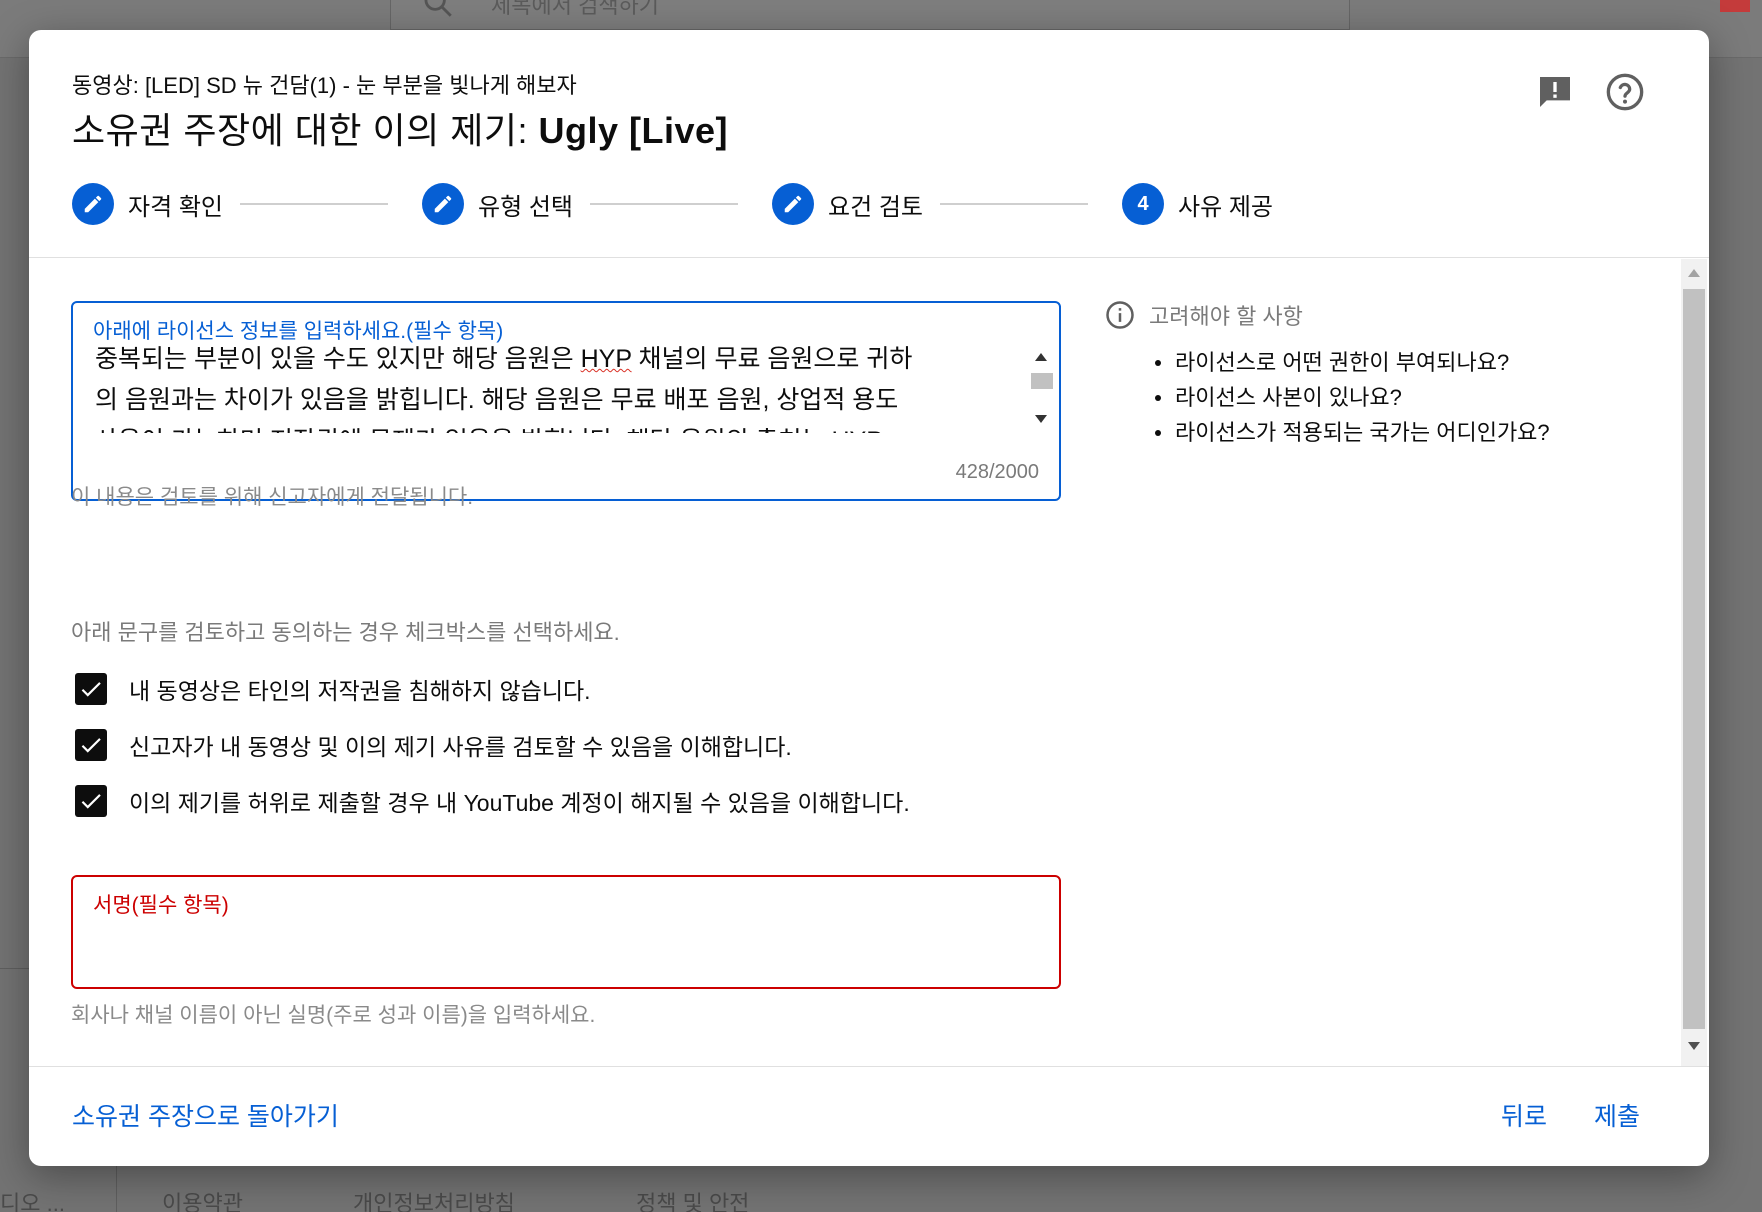 The width and height of the screenshot is (1762, 1212). Describe the element at coordinates (869, 1116) in the screenshot. I see `dialog-footer: 소유권 주장으로 돌아가기 뒤로 제출` at that location.